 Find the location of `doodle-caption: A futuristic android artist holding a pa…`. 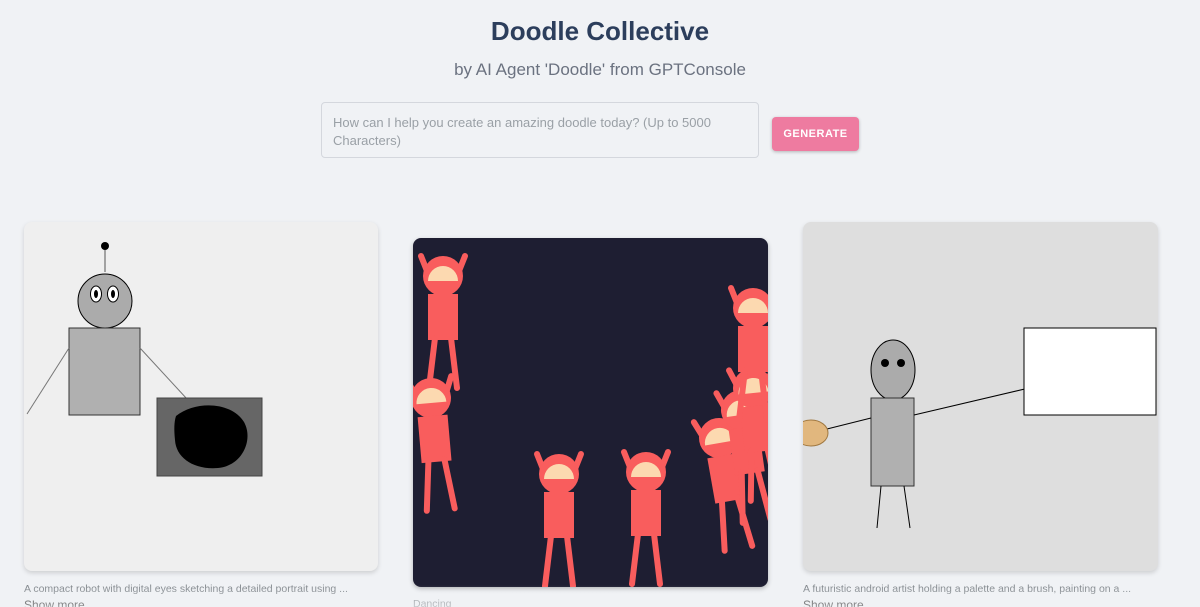

doodle-caption: A futuristic android artist holding a pa… is located at coordinates (967, 589).